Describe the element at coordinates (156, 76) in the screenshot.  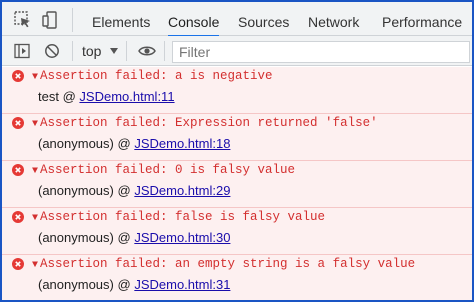
I see `error-text: Assertion failed: a is negative` at that location.